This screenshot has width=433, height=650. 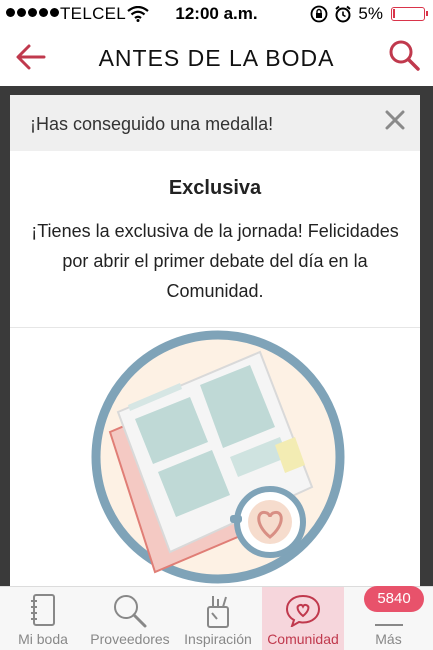 I want to click on page-title: ANTES DE LA BODA, so click(x=216, y=58).